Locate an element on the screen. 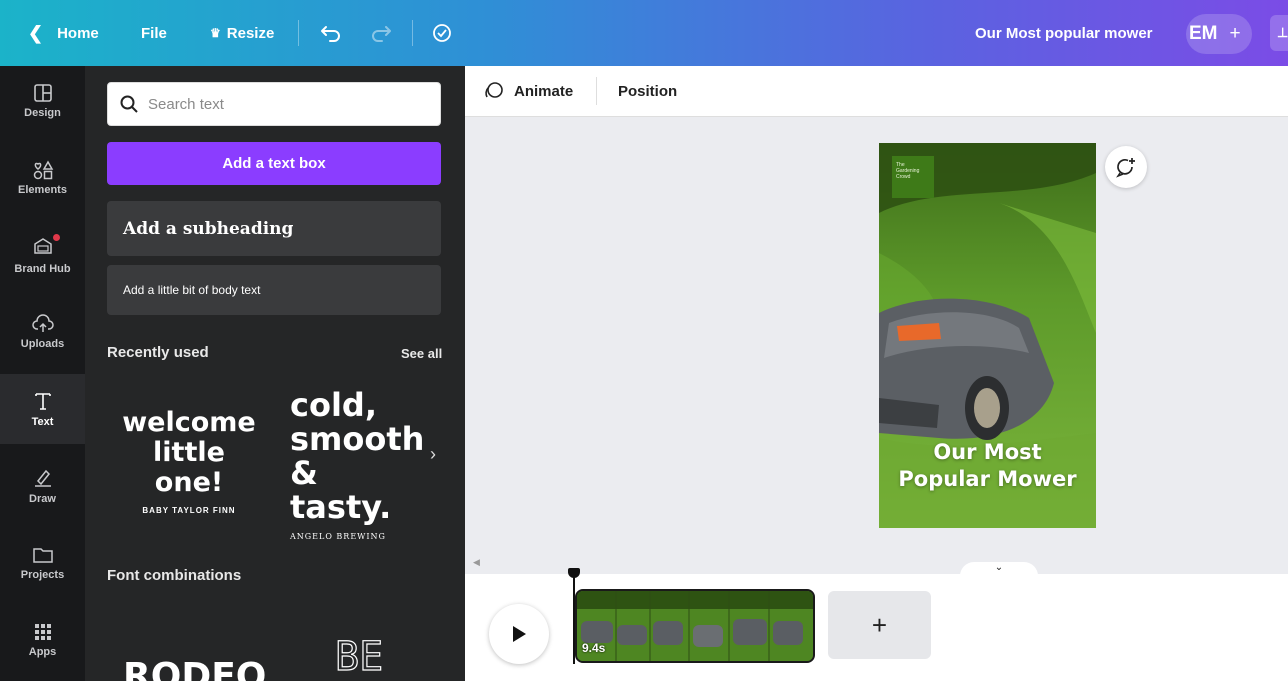 The height and width of the screenshot is (681, 1288). sidebar-item-label: Uploads is located at coordinates (42, 344).